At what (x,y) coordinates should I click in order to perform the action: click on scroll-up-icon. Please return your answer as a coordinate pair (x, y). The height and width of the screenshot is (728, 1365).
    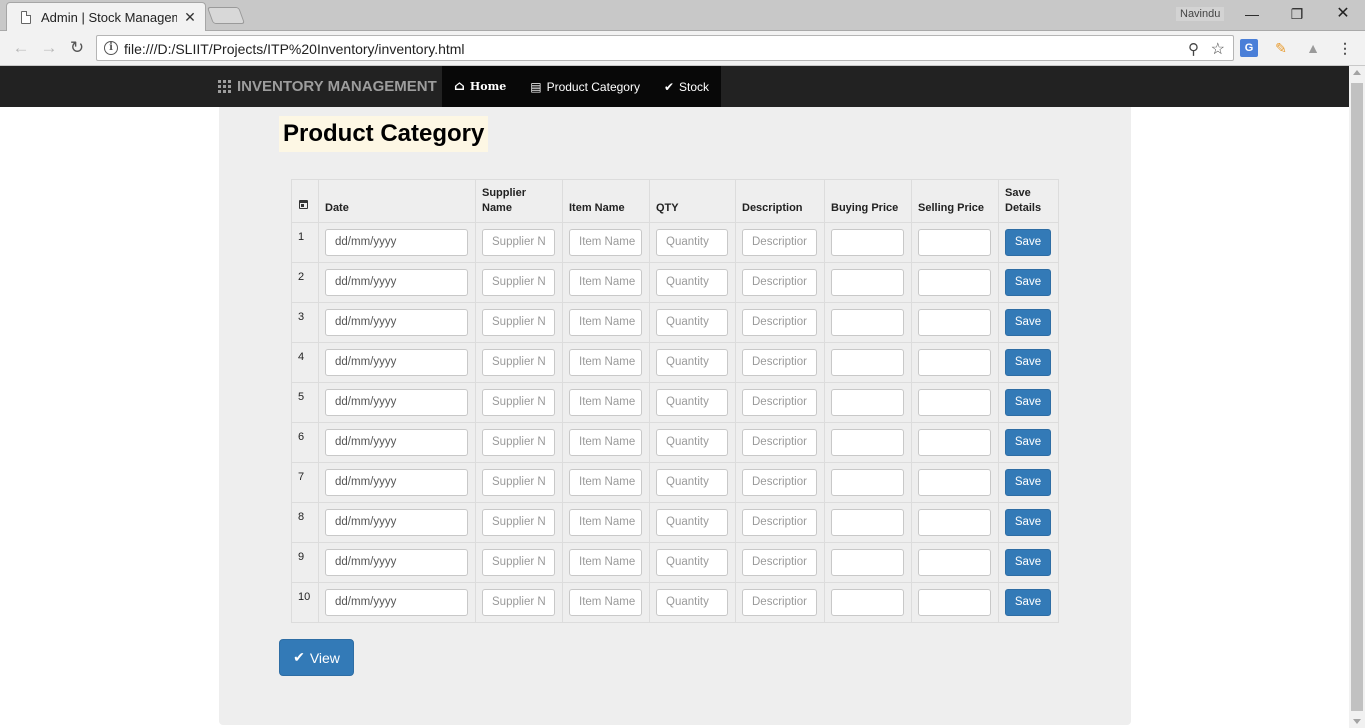
    Looking at the image, I should click on (1357, 72).